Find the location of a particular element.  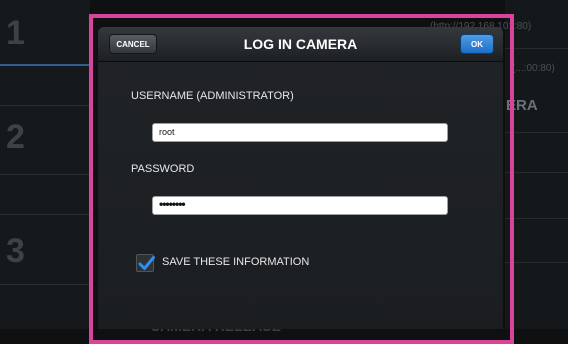

background-channel-number: 3 is located at coordinates (15, 251).